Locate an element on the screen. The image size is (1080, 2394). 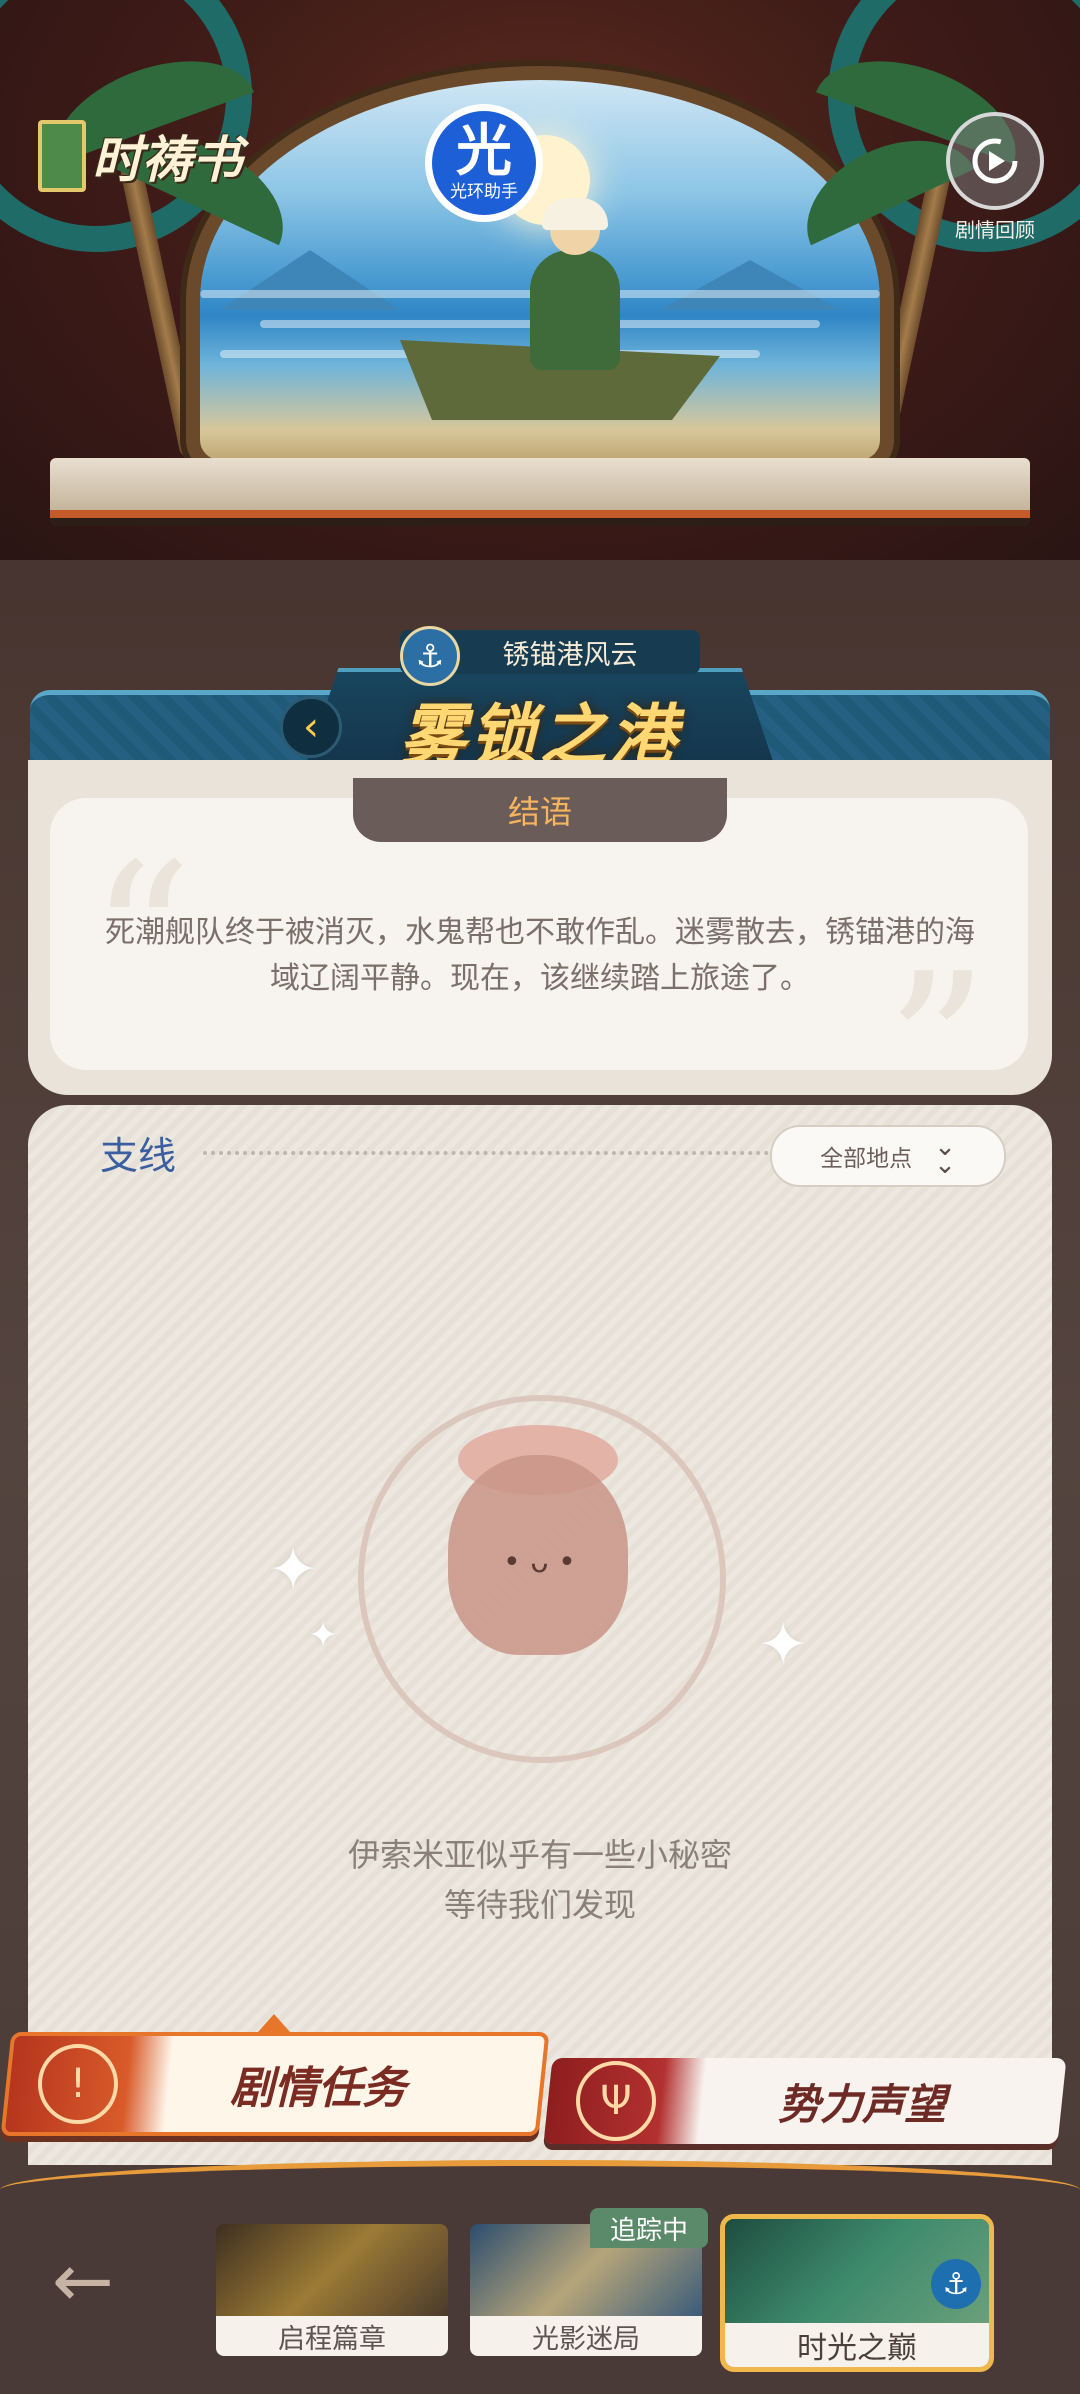
open-book-base is located at coordinates (540, 488).